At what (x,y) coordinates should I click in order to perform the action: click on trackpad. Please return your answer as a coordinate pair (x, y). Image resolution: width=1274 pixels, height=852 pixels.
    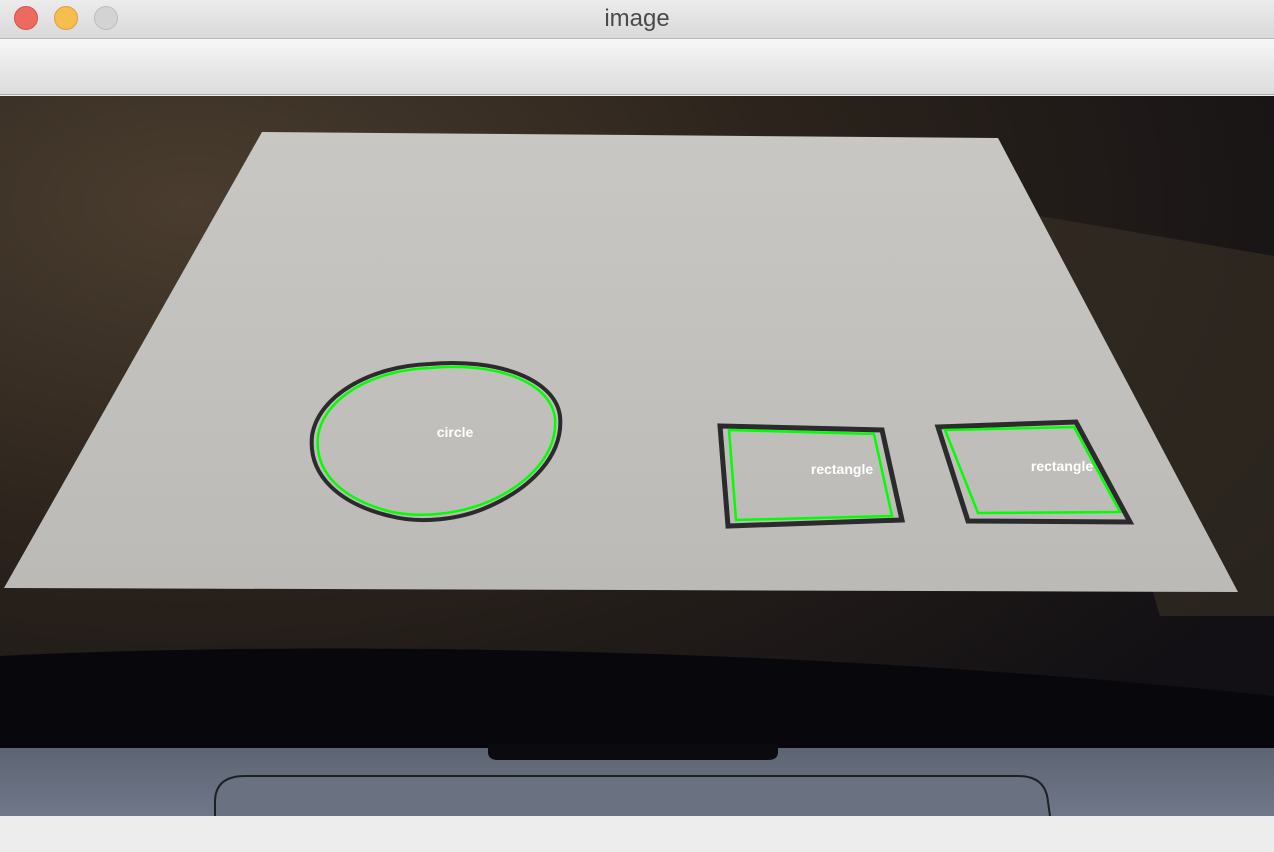
    Looking at the image, I should click on (632, 795).